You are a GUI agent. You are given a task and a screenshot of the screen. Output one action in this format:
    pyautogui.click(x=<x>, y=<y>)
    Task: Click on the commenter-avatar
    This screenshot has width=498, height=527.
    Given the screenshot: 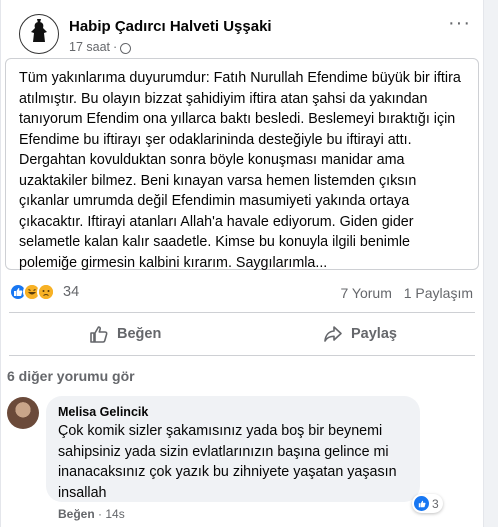 What is the action you would take?
    pyautogui.click(x=23, y=413)
    